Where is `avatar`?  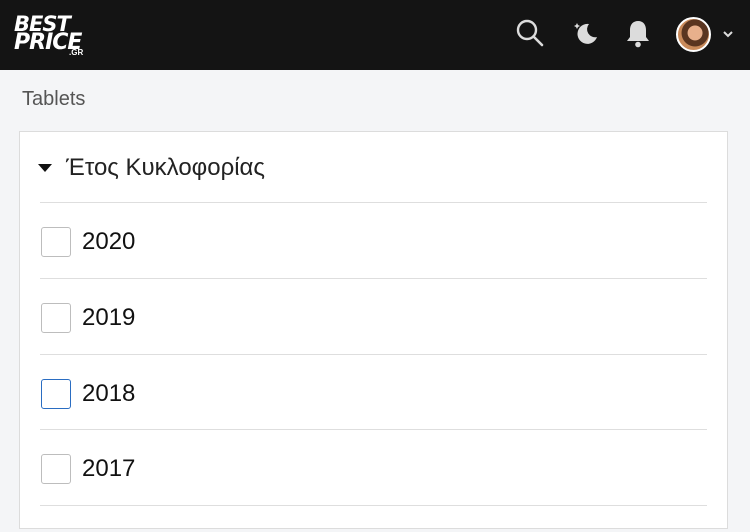 avatar is located at coordinates (693, 34).